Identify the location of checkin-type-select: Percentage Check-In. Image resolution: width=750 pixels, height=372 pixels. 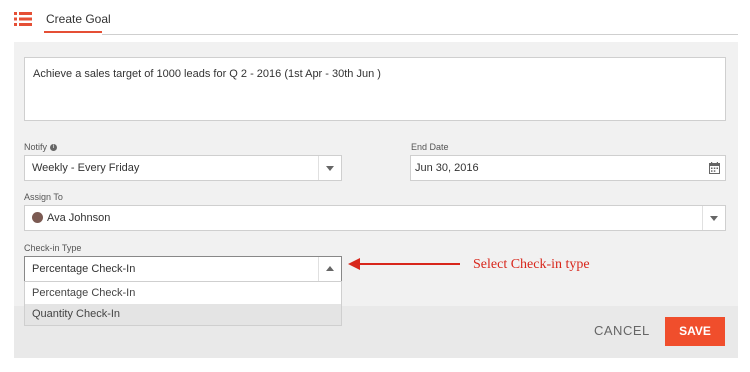
(183, 269).